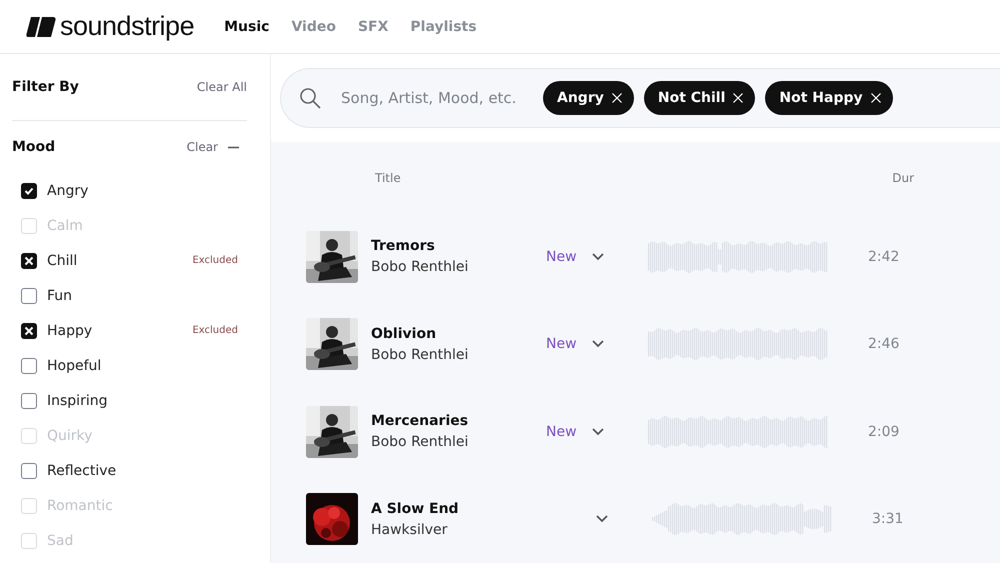 Image resolution: width=1000 pixels, height=563 pixels. Describe the element at coordinates (458, 530) in the screenshot. I see `artist-name: Hawksilver` at that location.